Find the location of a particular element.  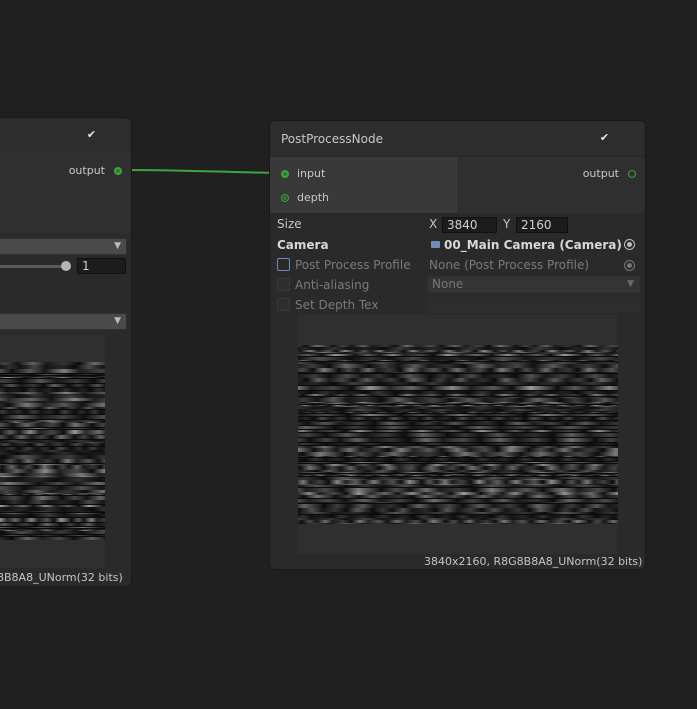

left-node-output-port-label: output is located at coordinates (86, 170).